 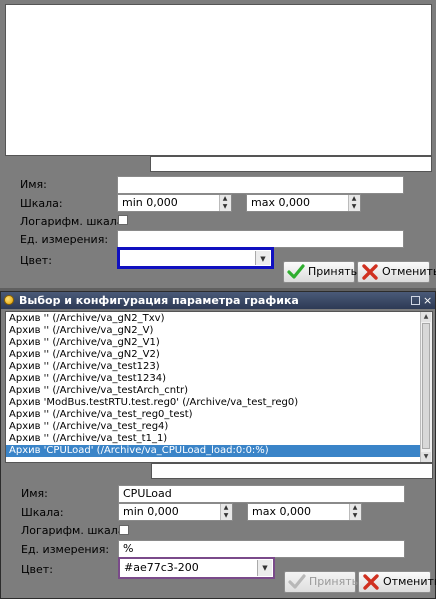 I want to click on horizontal-scrollbar, so click(x=292, y=471).